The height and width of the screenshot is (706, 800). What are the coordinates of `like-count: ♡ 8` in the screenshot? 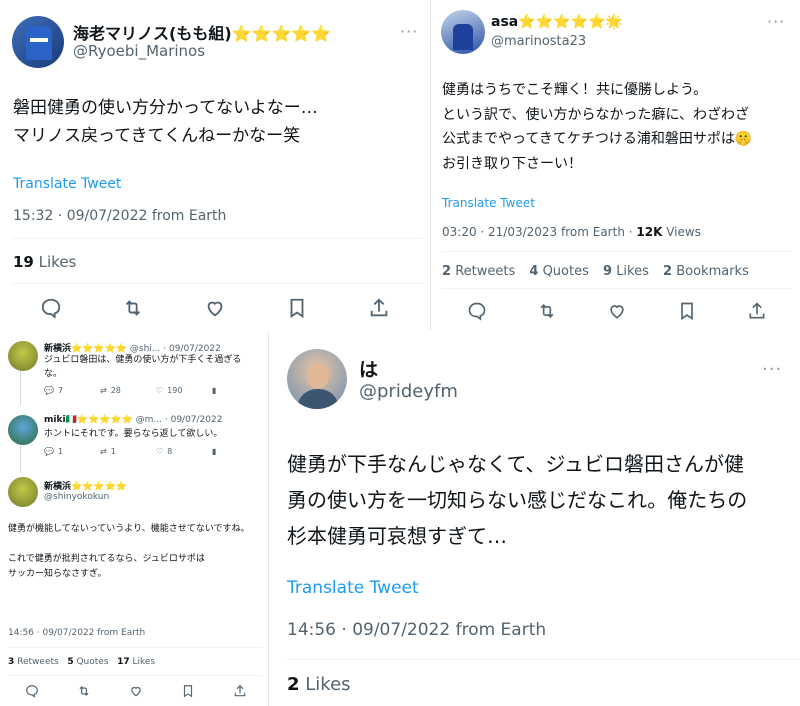 It's located at (184, 451).